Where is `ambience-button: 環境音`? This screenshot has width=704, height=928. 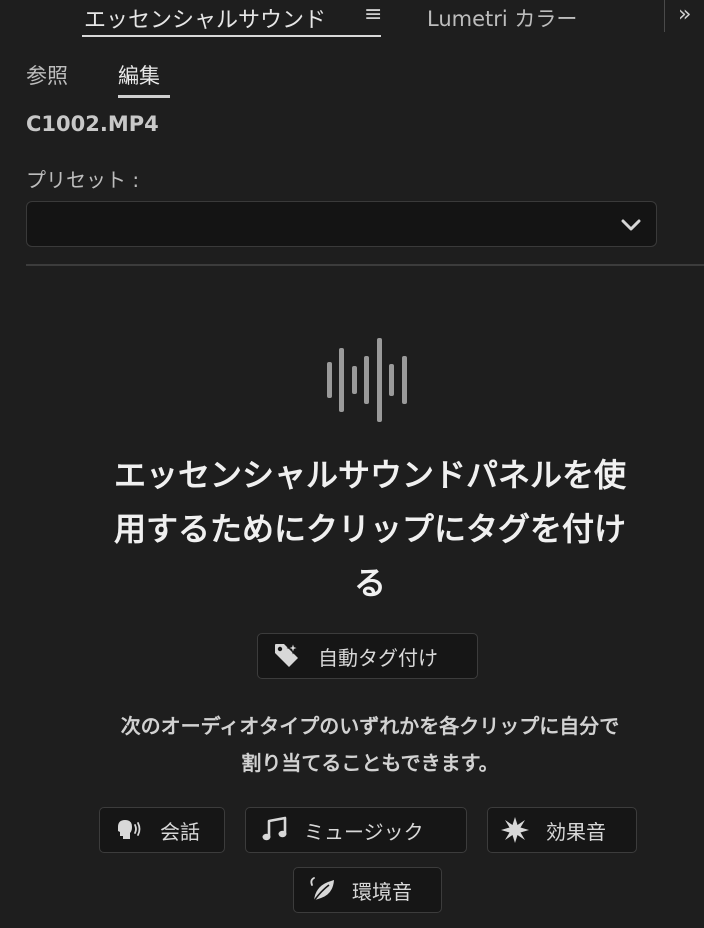 ambience-button: 環境音 is located at coordinates (367, 890).